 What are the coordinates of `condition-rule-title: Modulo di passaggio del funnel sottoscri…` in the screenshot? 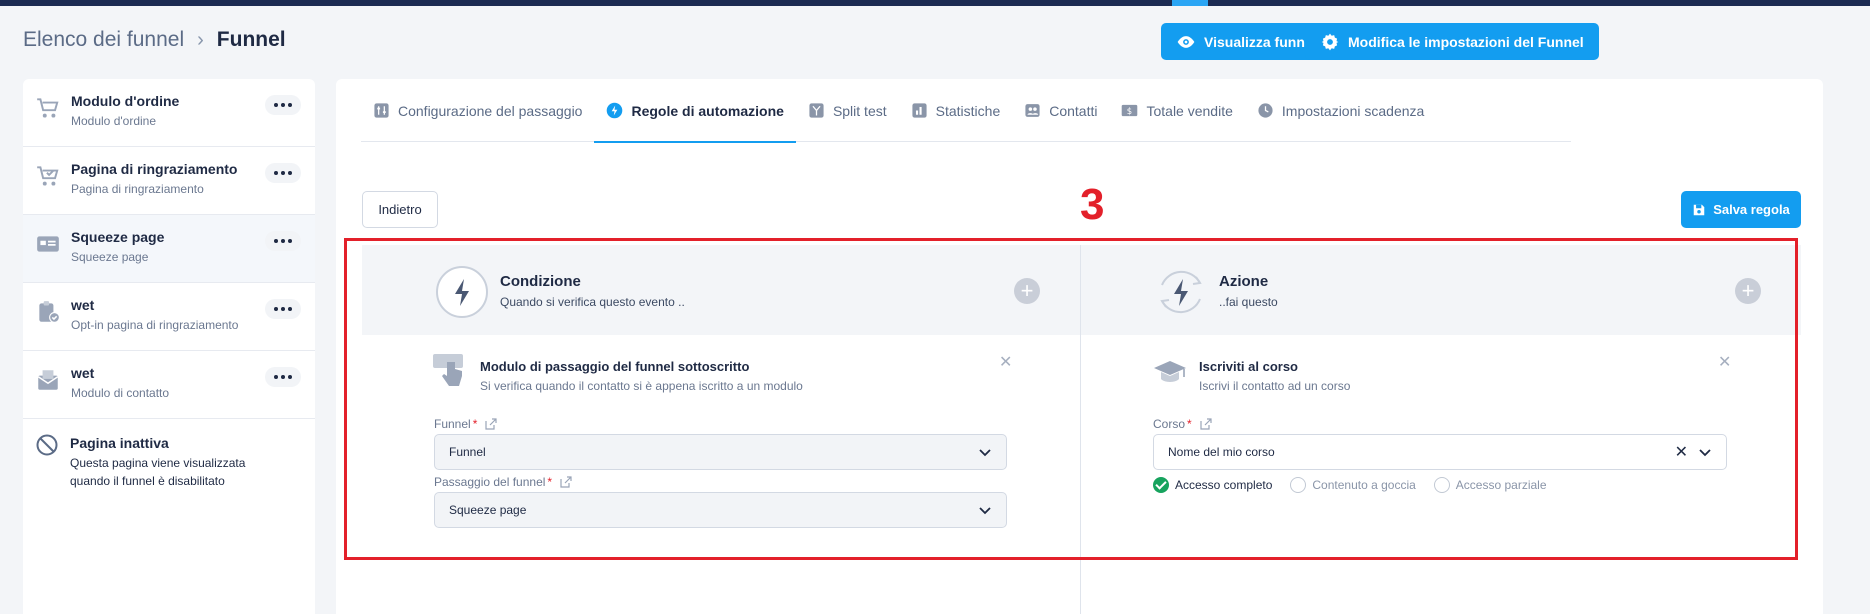 It's located at (615, 366).